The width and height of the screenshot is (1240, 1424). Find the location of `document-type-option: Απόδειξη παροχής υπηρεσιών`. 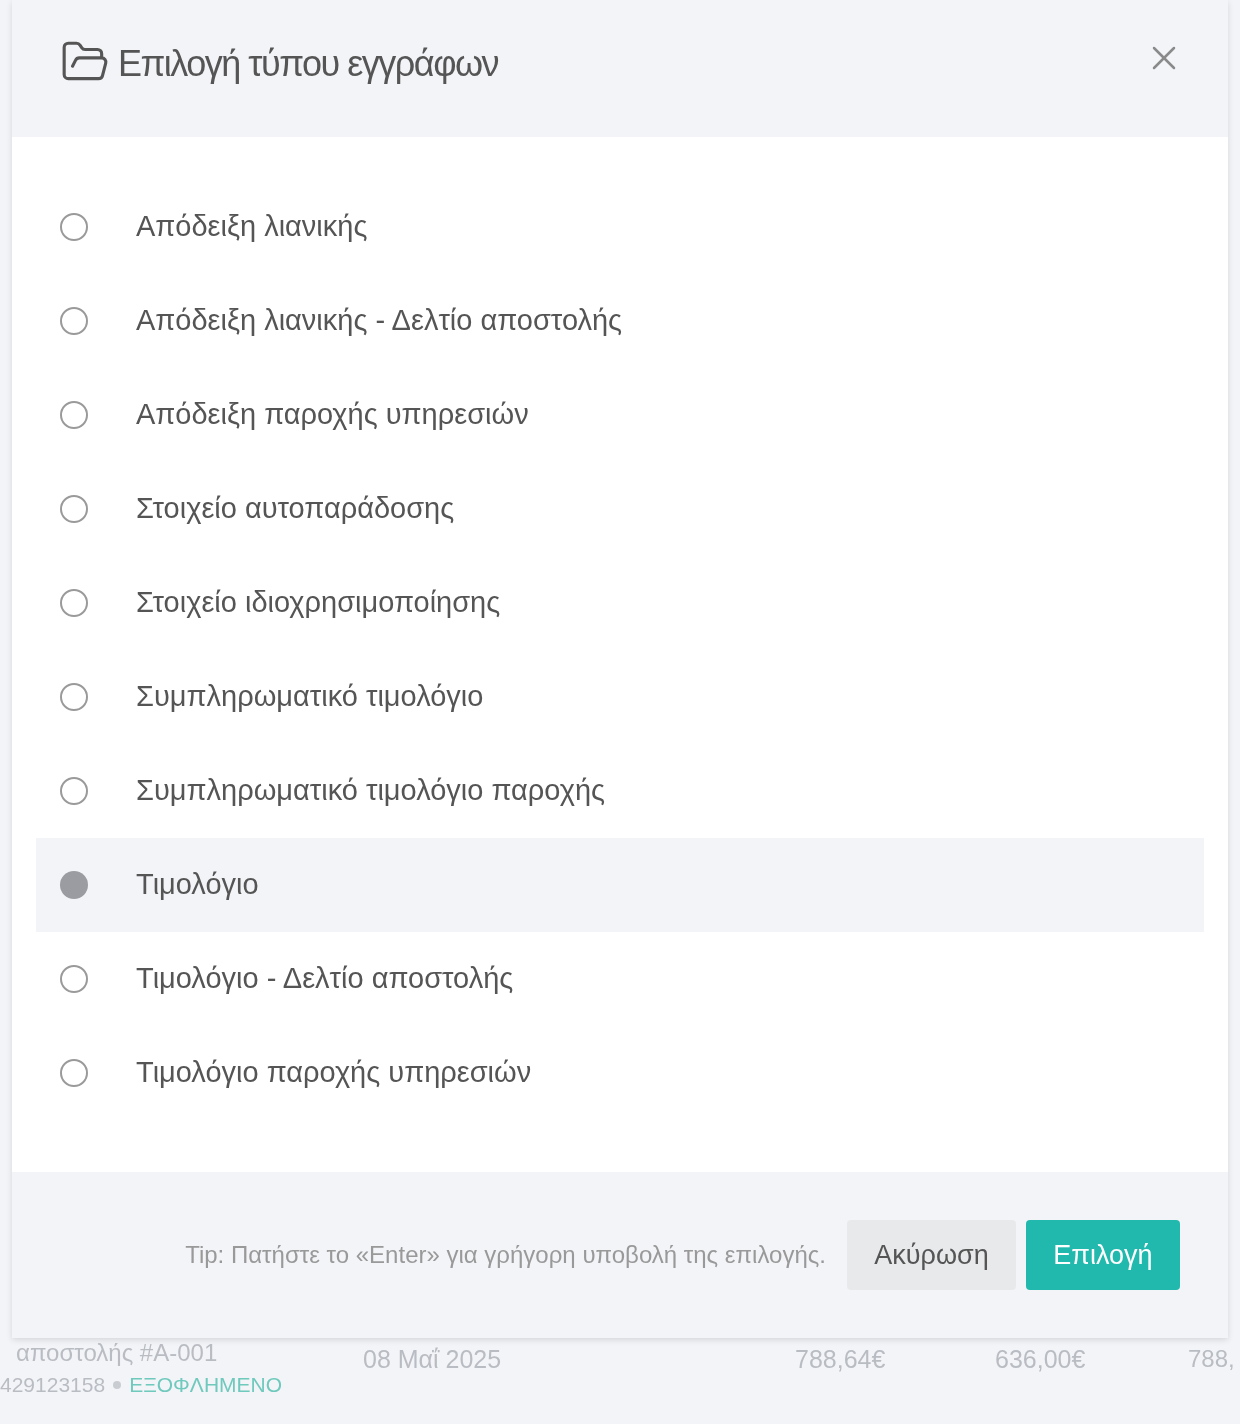

document-type-option: Απόδειξη παροχής υπηρεσιών is located at coordinates (620, 415).